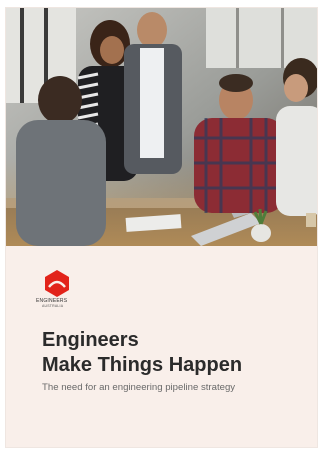 Image resolution: width=322 pixels, height=454 pixels. I want to click on page-title: Engineers Make Things Happen, so click(142, 353).